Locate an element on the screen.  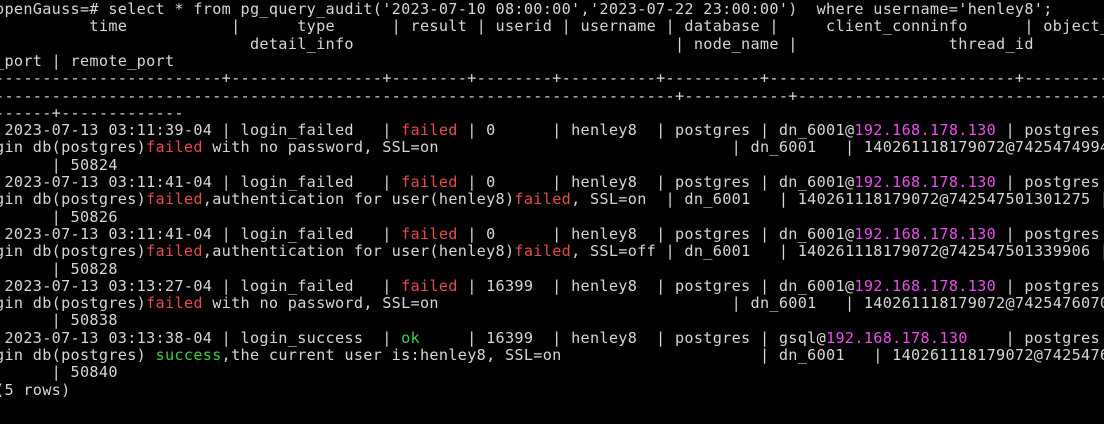
terminal-text: 2023-07-13 03:13:38-04 | login_success | is located at coordinates (201, 337).